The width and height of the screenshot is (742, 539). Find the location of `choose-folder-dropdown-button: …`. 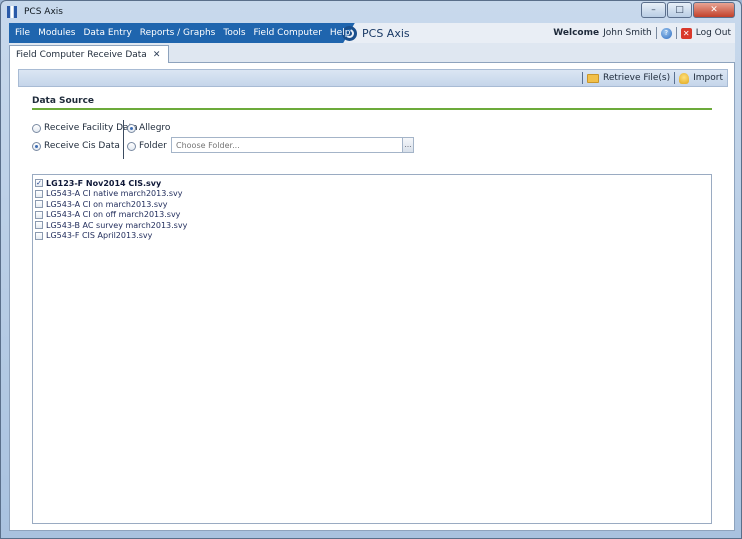

choose-folder-dropdown-button: … is located at coordinates (408, 145).